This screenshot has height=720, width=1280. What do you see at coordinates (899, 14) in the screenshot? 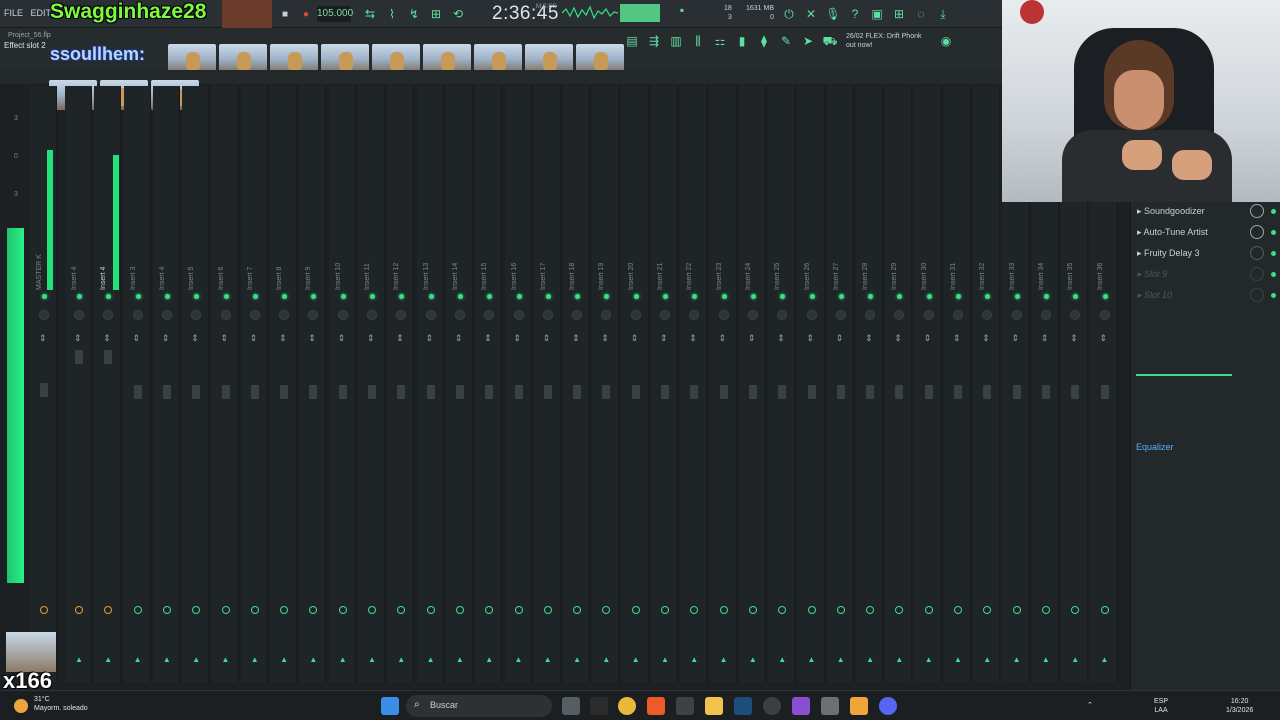
I see `plugin-icon: ⊞` at bounding box center [899, 14].